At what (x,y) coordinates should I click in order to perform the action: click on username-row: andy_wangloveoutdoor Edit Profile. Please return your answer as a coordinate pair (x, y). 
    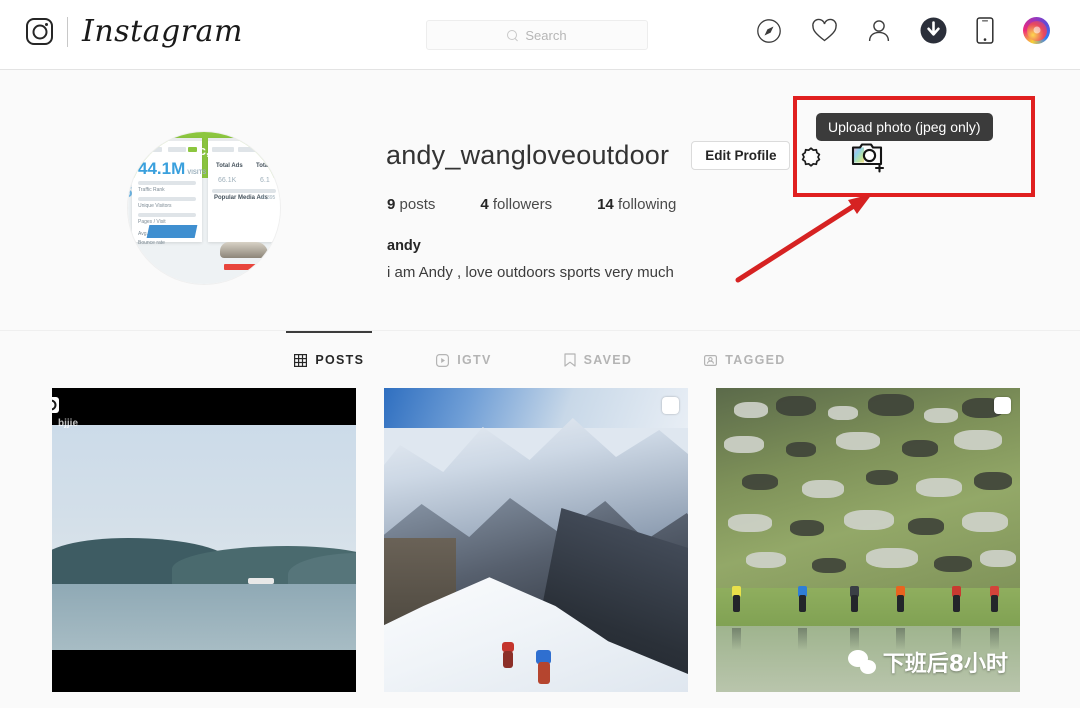
    Looking at the image, I should click on (588, 155).